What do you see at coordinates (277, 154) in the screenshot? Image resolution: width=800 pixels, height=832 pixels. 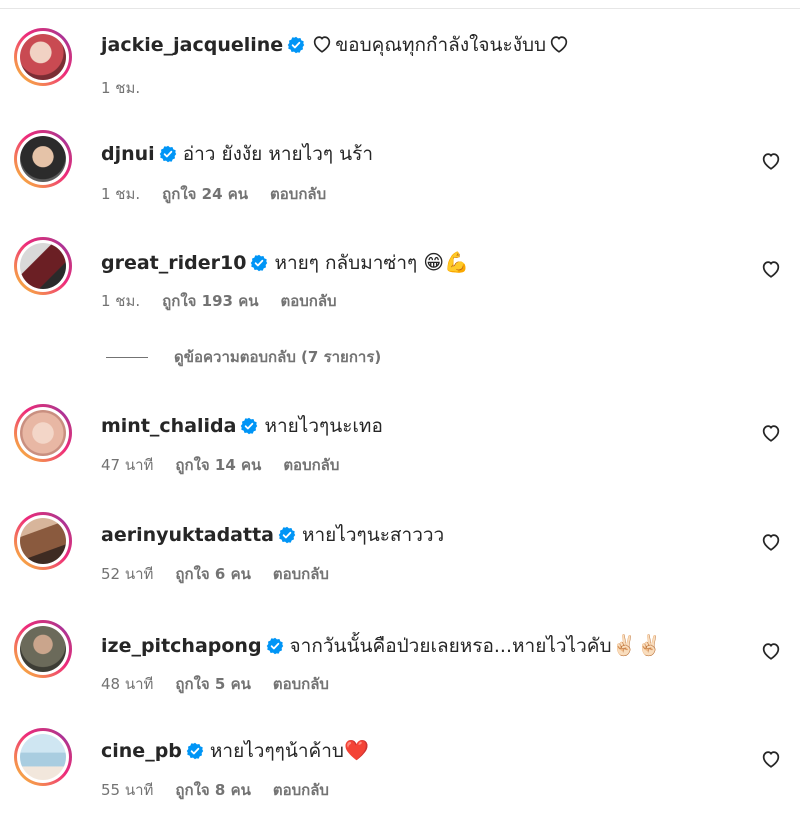 I see `comment-text: อ่าว ยังงัย หายไวๆ นร้า` at bounding box center [277, 154].